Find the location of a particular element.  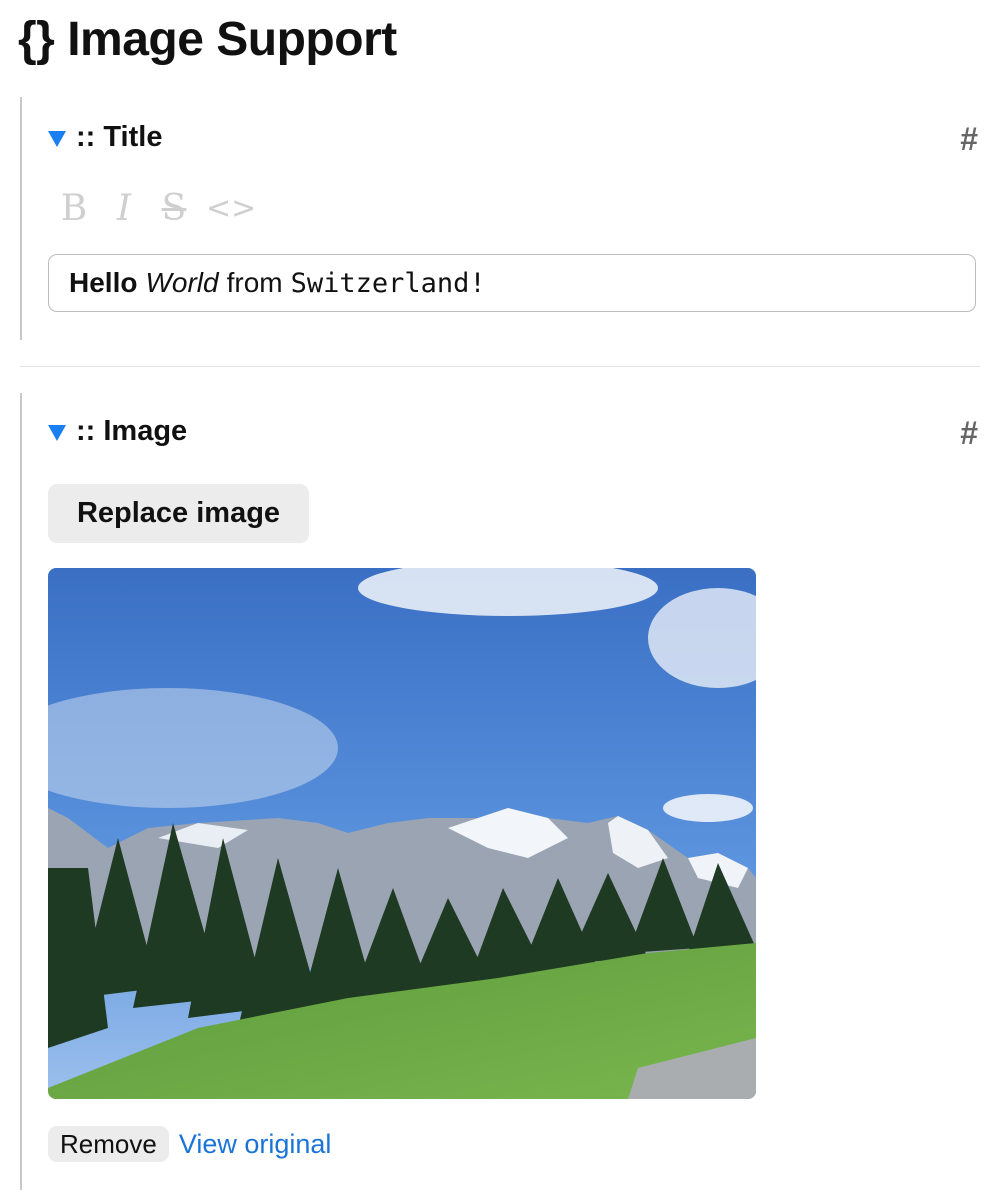

replace-image-button: Replace image is located at coordinates (178, 513).